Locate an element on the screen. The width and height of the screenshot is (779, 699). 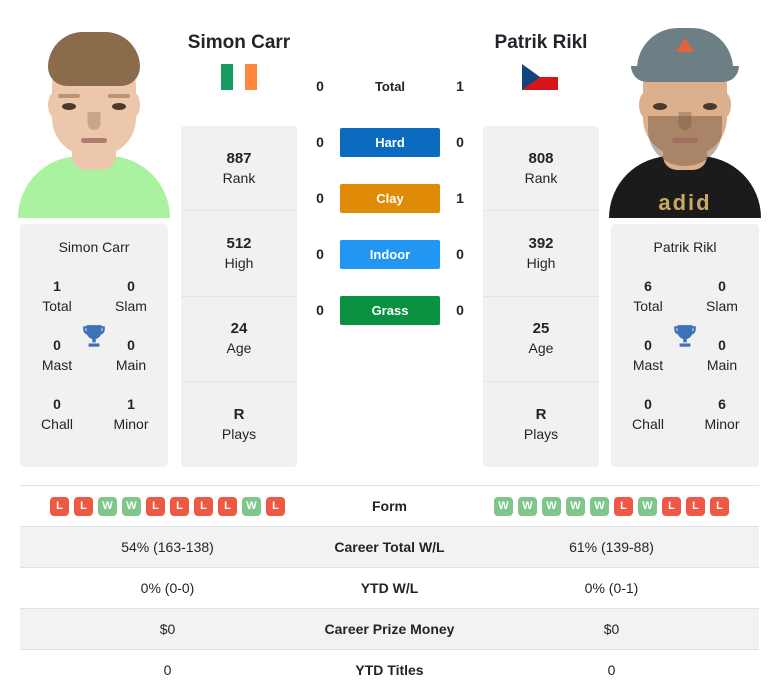
stats-right-ytd_wl: 0% (0-1) is located at coordinates (611, 588).